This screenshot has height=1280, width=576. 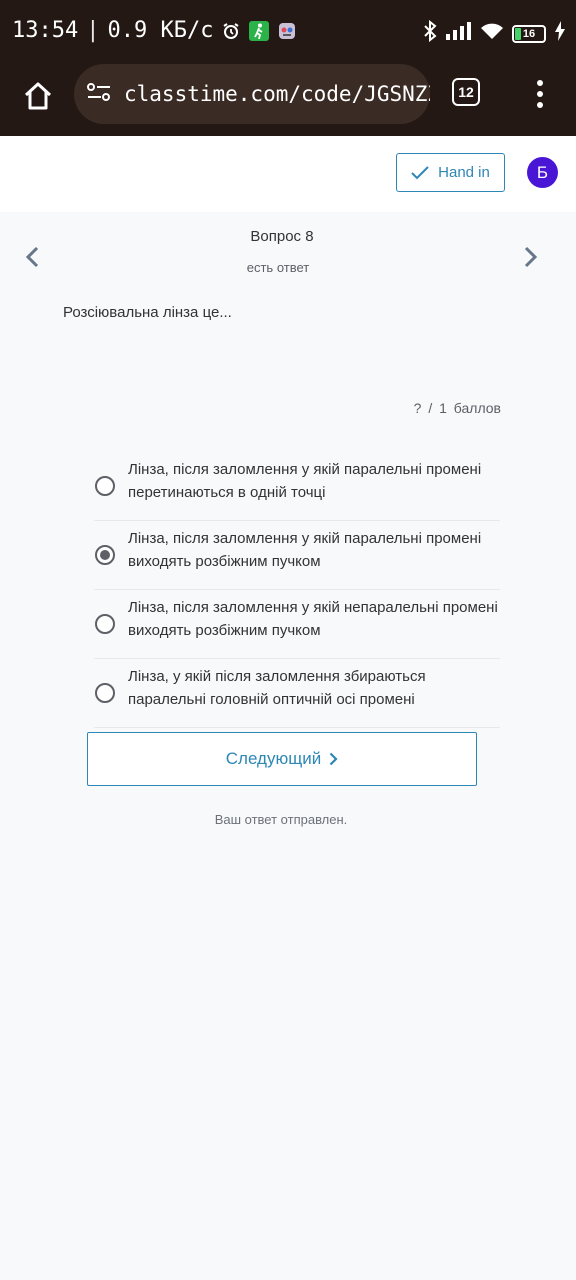 What do you see at coordinates (160, 30) in the screenshot?
I see `network-speed: 0.9 КБ/с` at bounding box center [160, 30].